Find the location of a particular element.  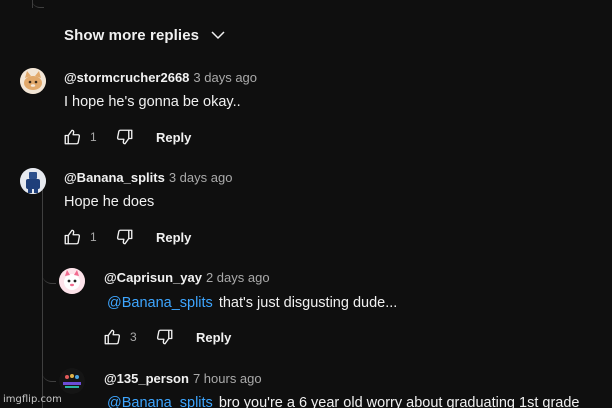

comment-meta: @135_person 7 hours ago is located at coordinates (183, 379).